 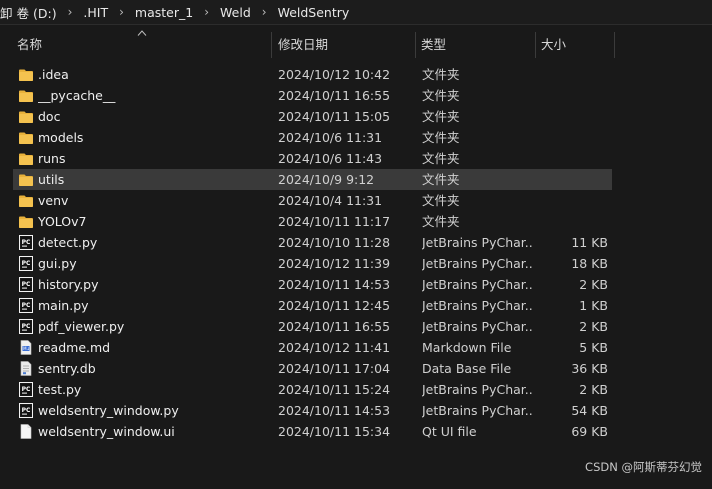 I want to click on file-modified-date: 2024/10/12 11:41, so click(x=334, y=347).